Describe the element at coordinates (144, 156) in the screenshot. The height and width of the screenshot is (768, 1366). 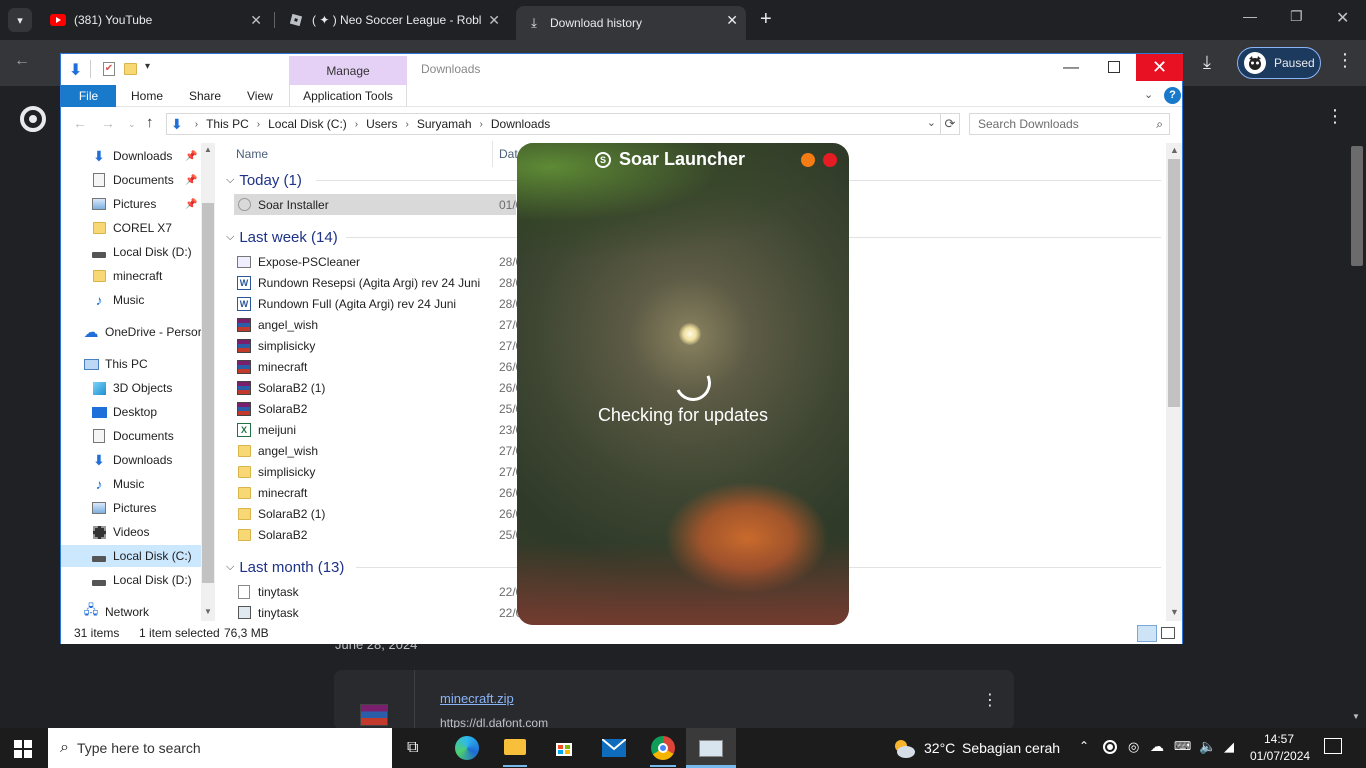
I see `nav-item-downloads: ⬇ Downloads 📌` at that location.